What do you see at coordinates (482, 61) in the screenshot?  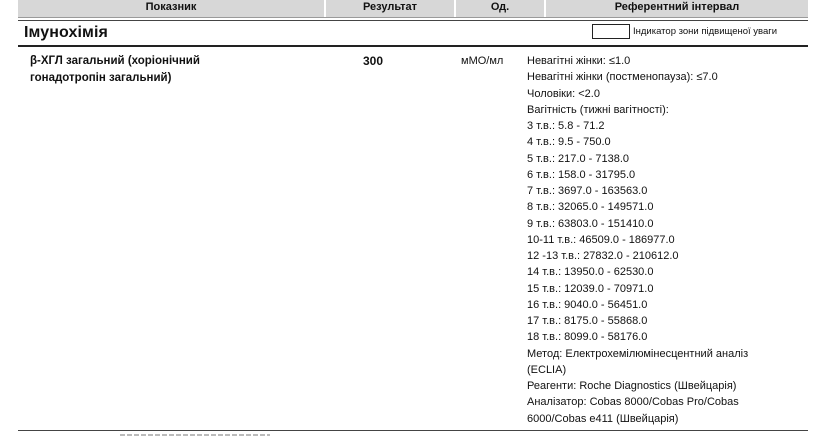 I see `test-unit: мМО/мл` at bounding box center [482, 61].